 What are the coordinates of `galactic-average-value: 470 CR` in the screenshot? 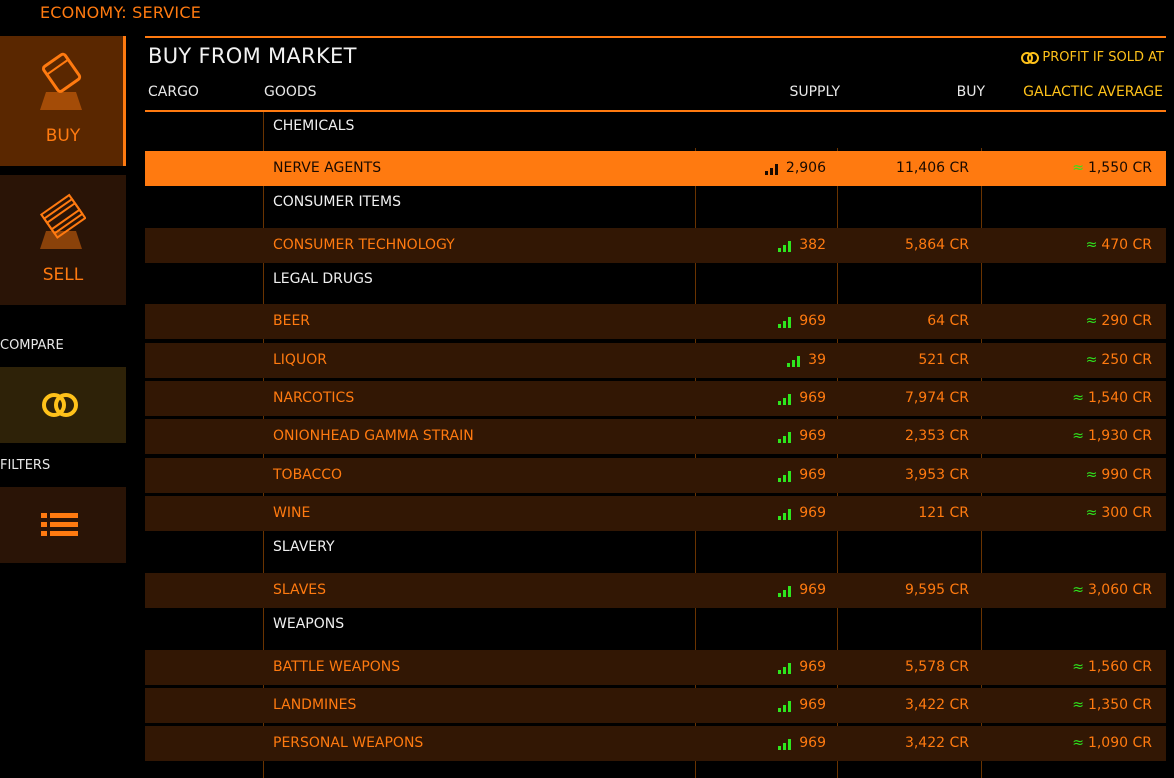 It's located at (1126, 245).